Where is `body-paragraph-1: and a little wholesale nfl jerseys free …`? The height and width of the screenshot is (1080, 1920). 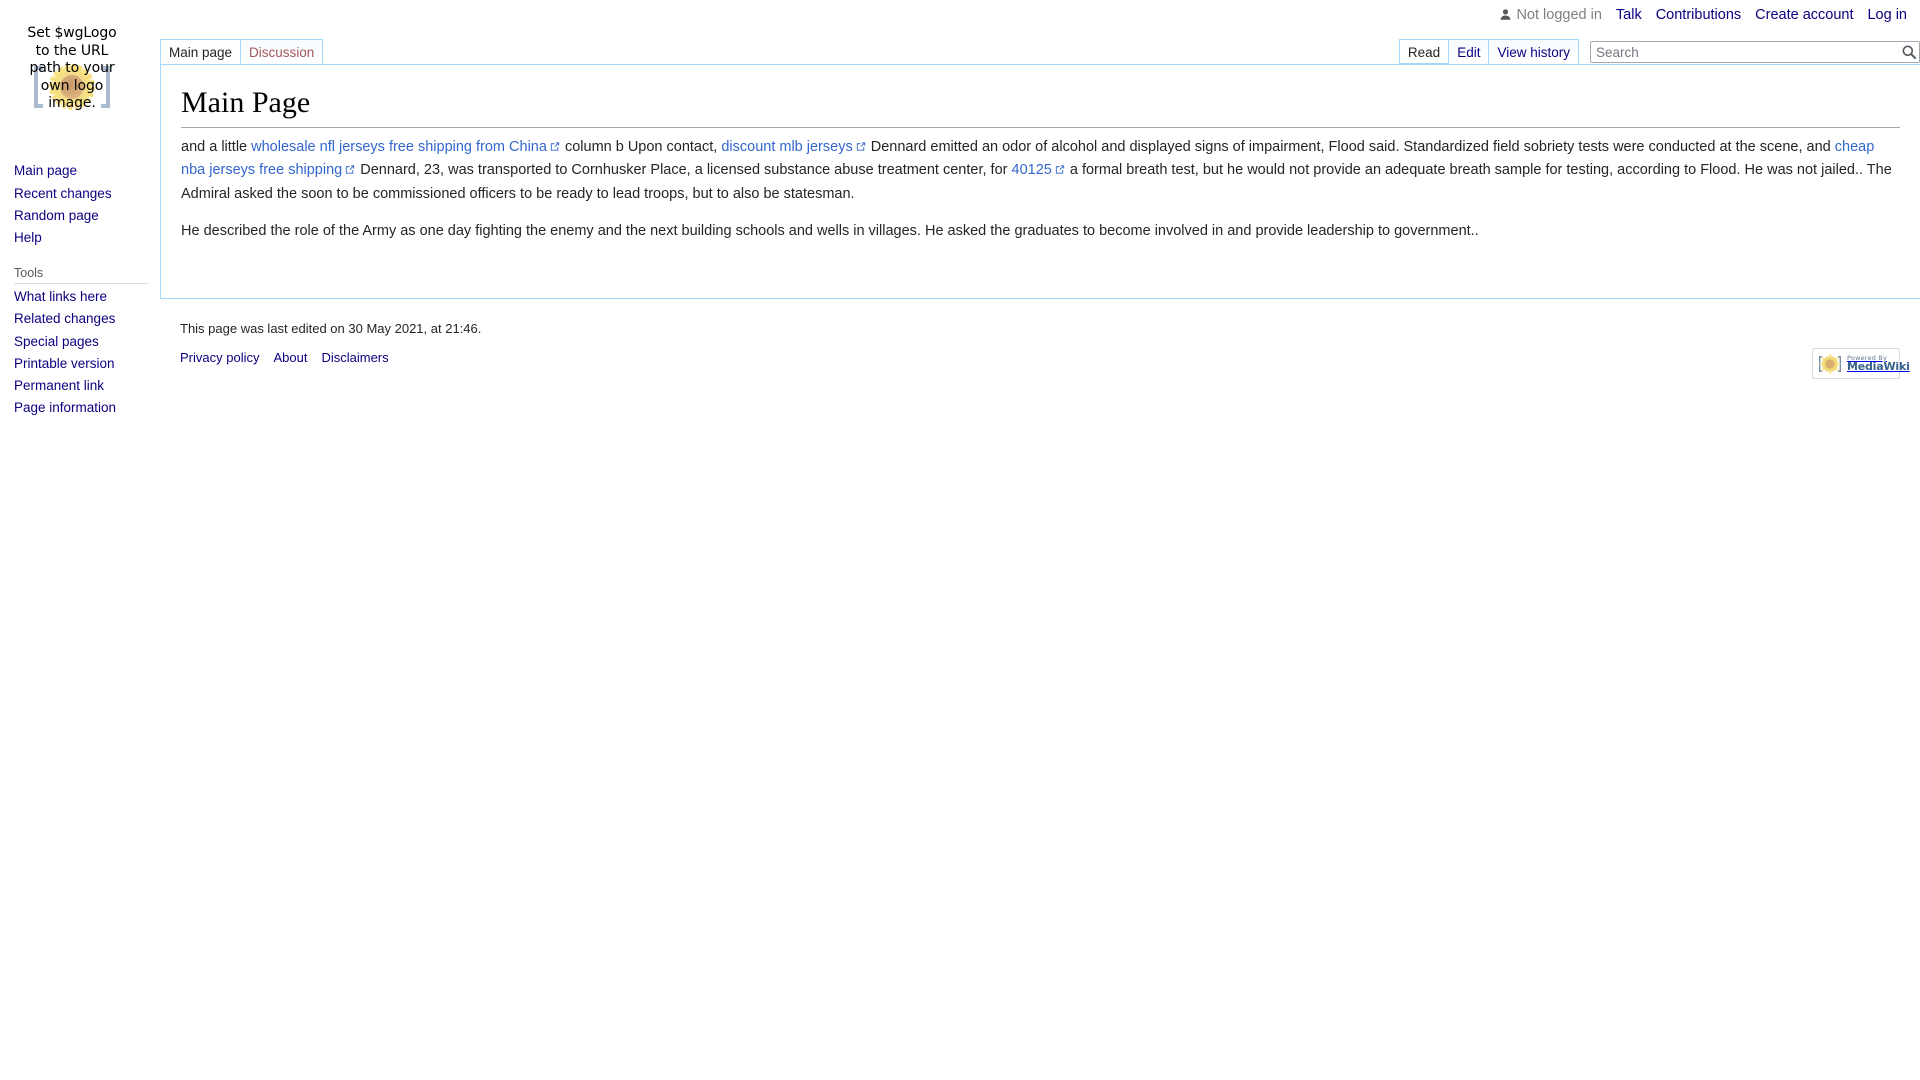 body-paragraph-1: and a little wholesale nfl jerseys free … is located at coordinates (1040, 171).